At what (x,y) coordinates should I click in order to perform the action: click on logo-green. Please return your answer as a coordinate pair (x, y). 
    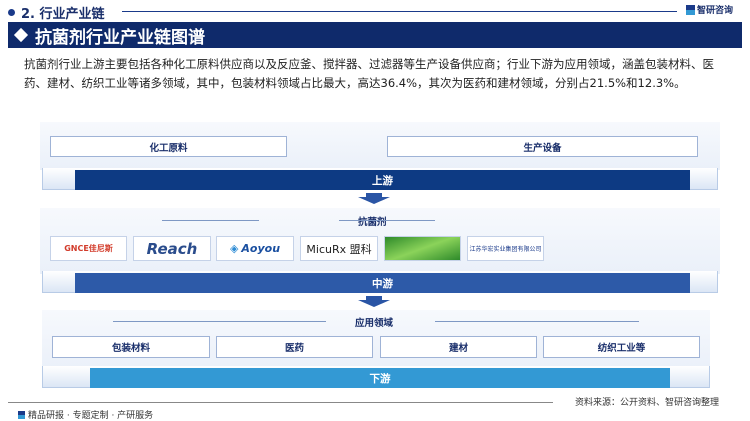
    Looking at the image, I should click on (422, 248).